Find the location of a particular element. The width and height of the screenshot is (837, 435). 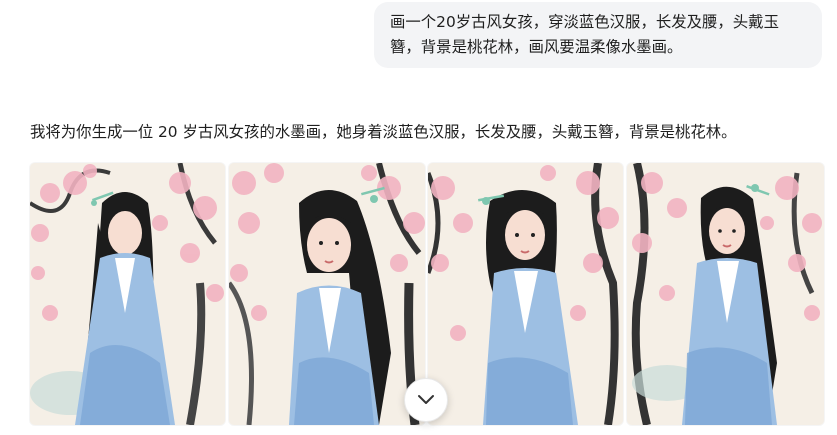

generated-image-1-artwork is located at coordinates (127, 294).